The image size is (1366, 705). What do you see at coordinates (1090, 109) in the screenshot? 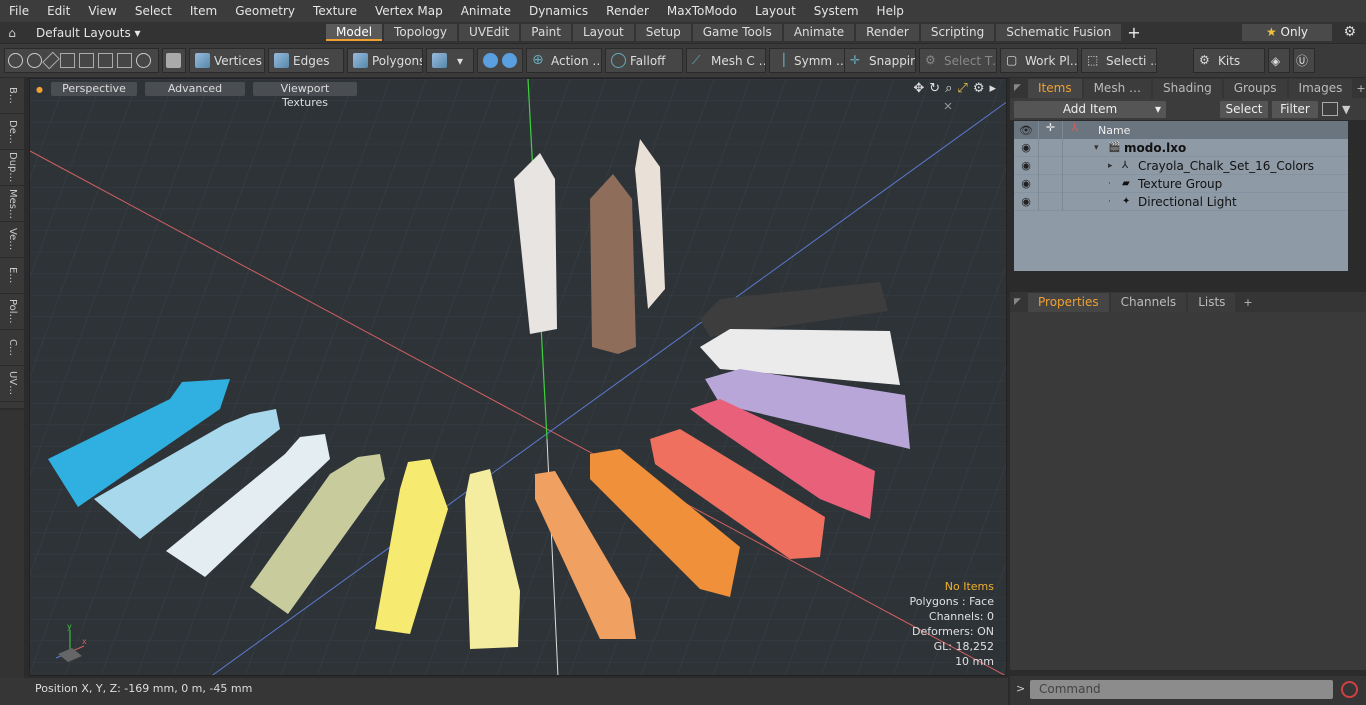
I see `add-item-button: Add Item ▾` at bounding box center [1090, 109].